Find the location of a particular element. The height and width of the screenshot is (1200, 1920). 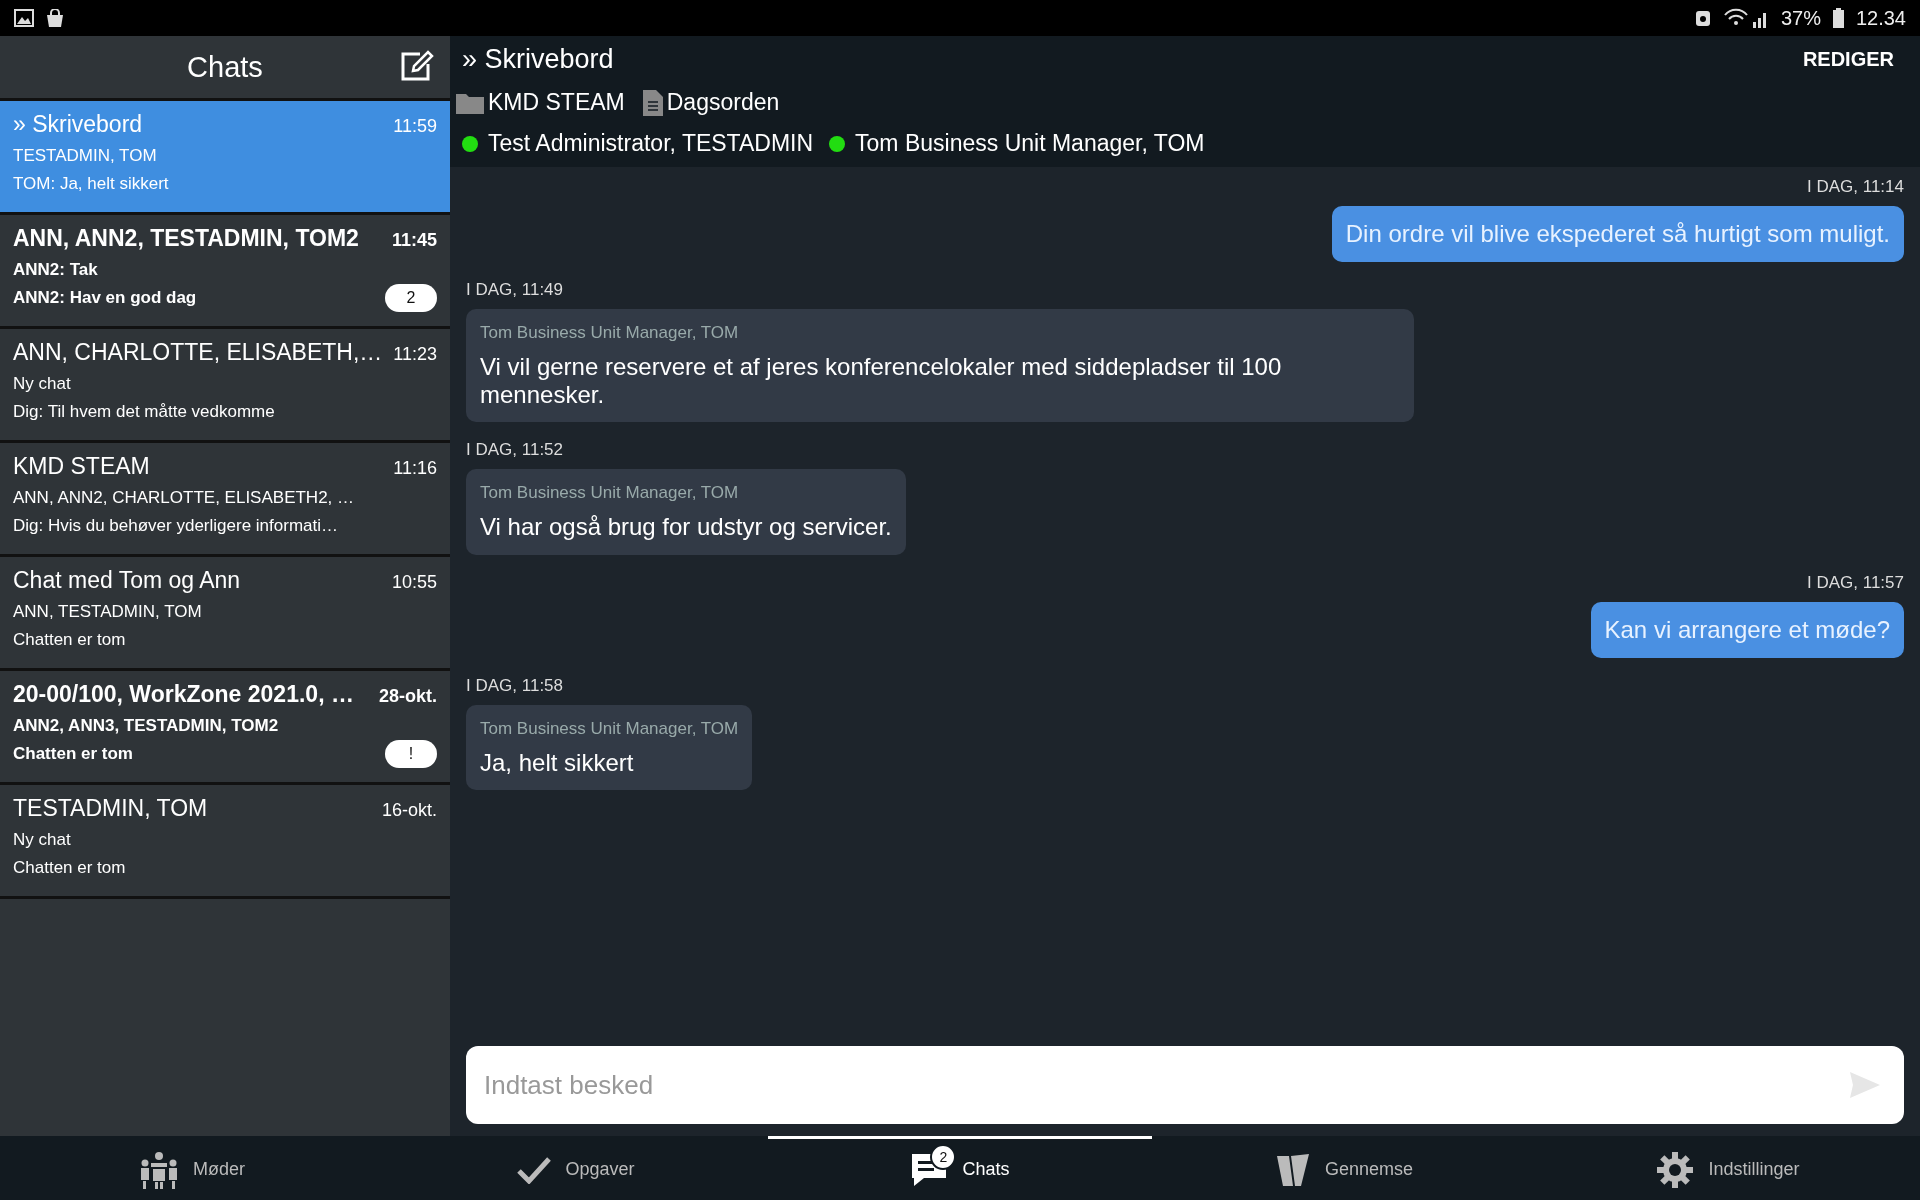

chat-list-item: 20-00/100, WorkZone 2021.0, … 28-okt. ANN2, ANN3, TESTADMIN, TOM2 Chatten er tom ! is located at coordinates (225, 728).